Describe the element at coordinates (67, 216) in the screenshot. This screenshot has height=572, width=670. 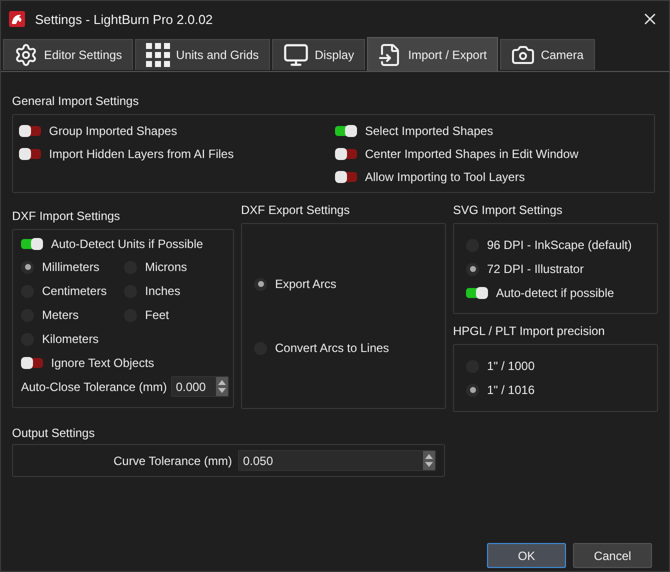
I see `section-title: DXF Import Settings` at that location.